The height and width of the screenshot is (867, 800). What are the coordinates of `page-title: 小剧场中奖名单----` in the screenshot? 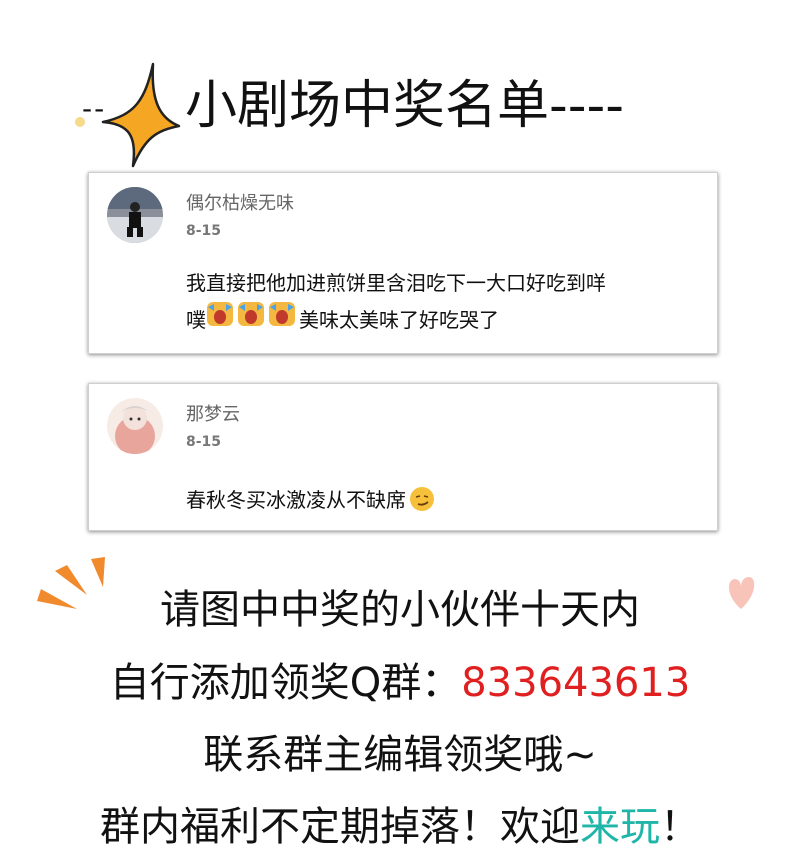 It's located at (405, 106).